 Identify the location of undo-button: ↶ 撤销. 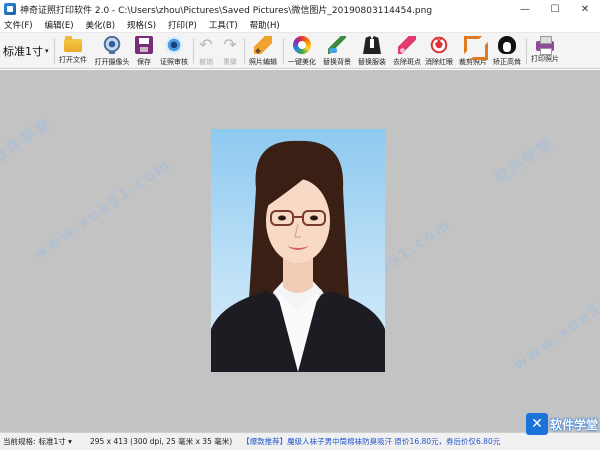
(206, 51).